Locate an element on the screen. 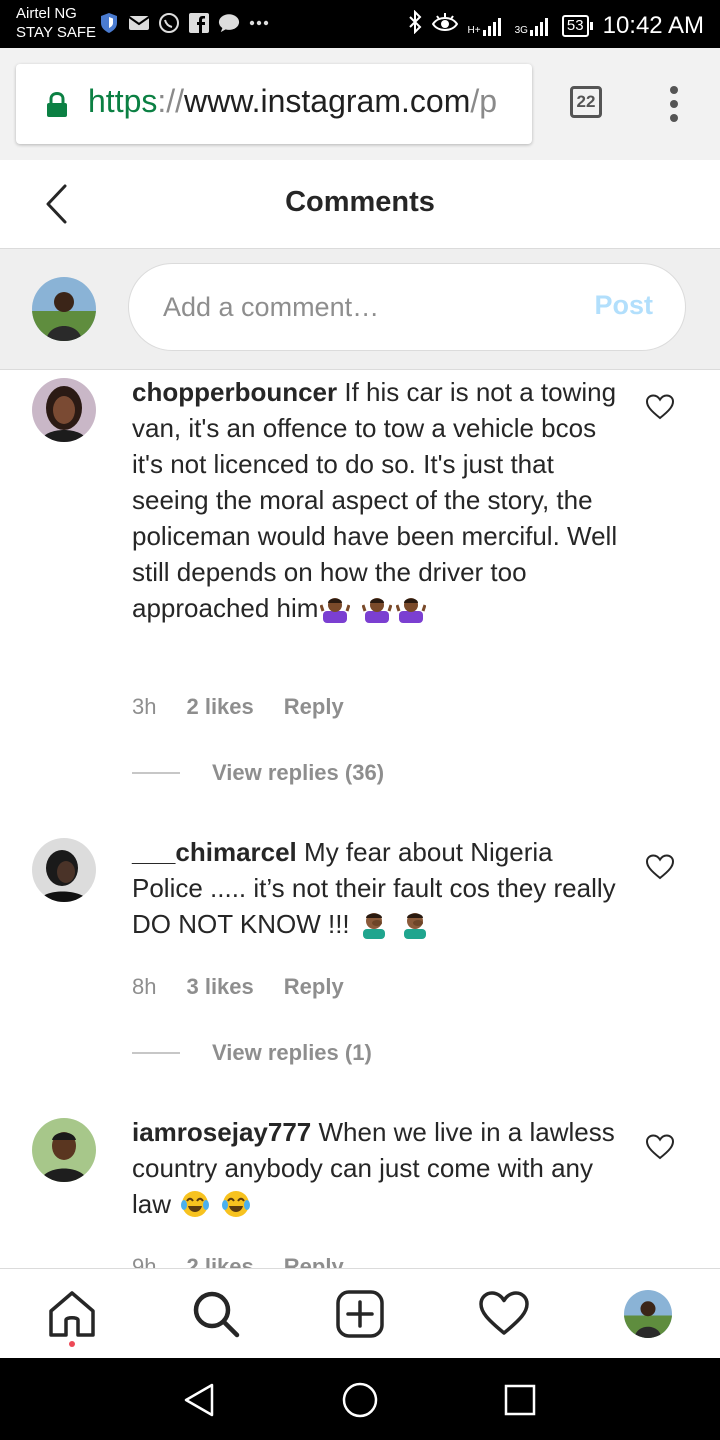 The image size is (720, 1440). comment-input-wrapper: Post is located at coordinates (407, 307).